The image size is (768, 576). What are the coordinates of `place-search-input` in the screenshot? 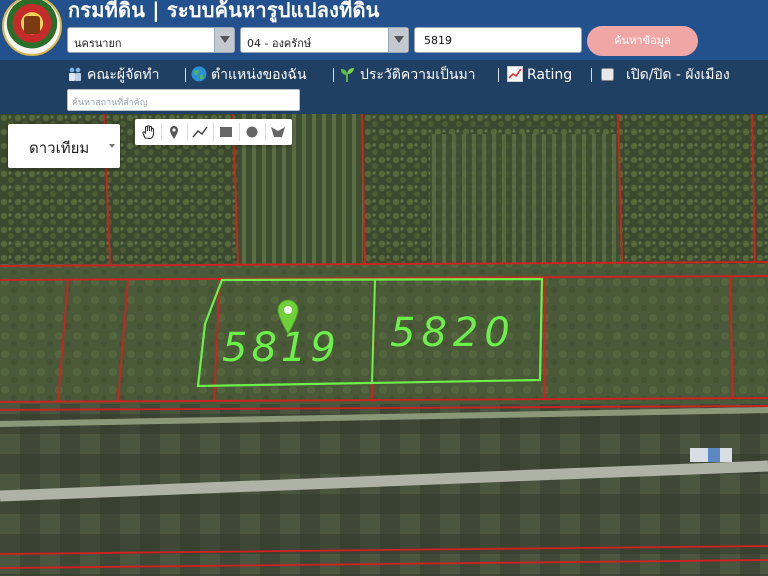 It's located at (183, 103).